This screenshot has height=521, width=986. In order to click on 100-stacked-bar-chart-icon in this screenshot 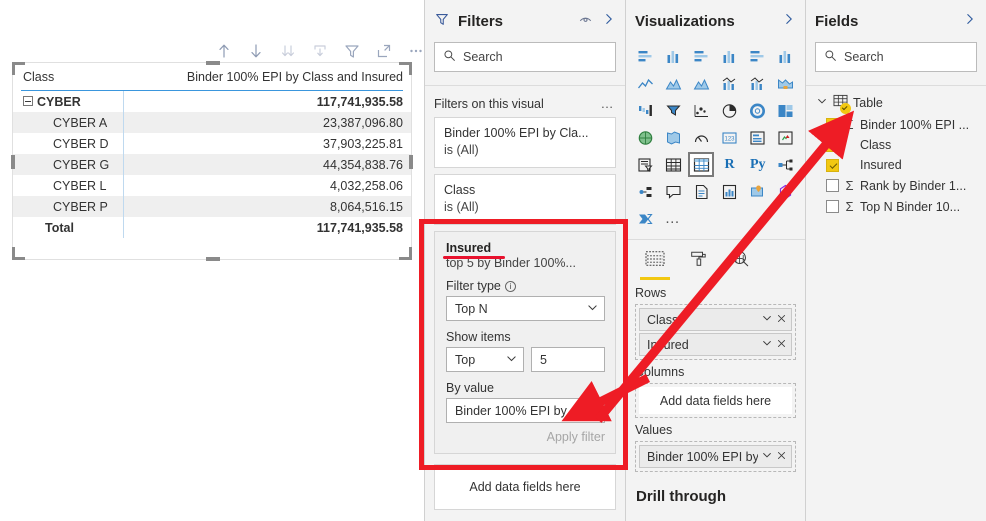, I will do `click(758, 56)`.